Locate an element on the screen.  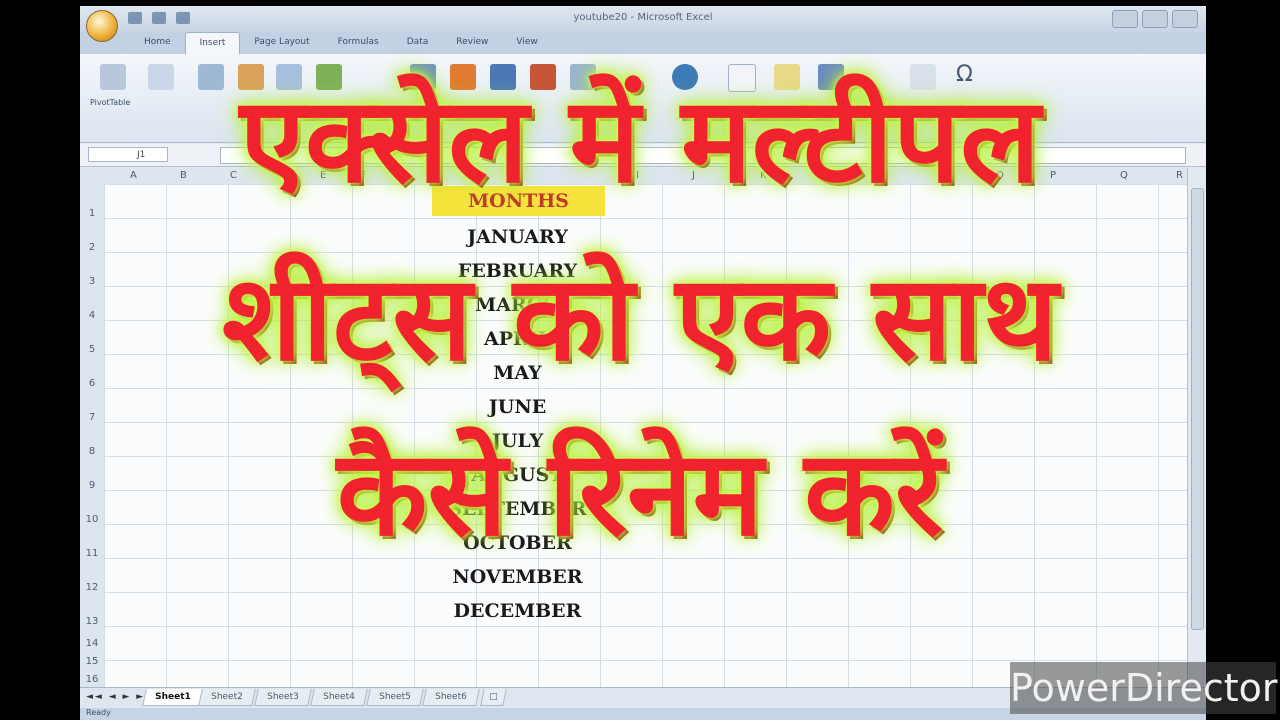
sheet-tab-sheet2: Sheet2 is located at coordinates (227, 697).